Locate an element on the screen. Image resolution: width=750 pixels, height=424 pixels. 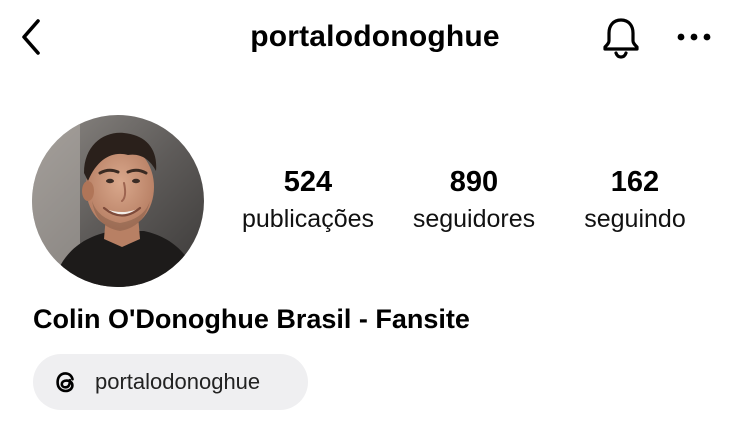
following-count: 162 is located at coordinates (635, 182).